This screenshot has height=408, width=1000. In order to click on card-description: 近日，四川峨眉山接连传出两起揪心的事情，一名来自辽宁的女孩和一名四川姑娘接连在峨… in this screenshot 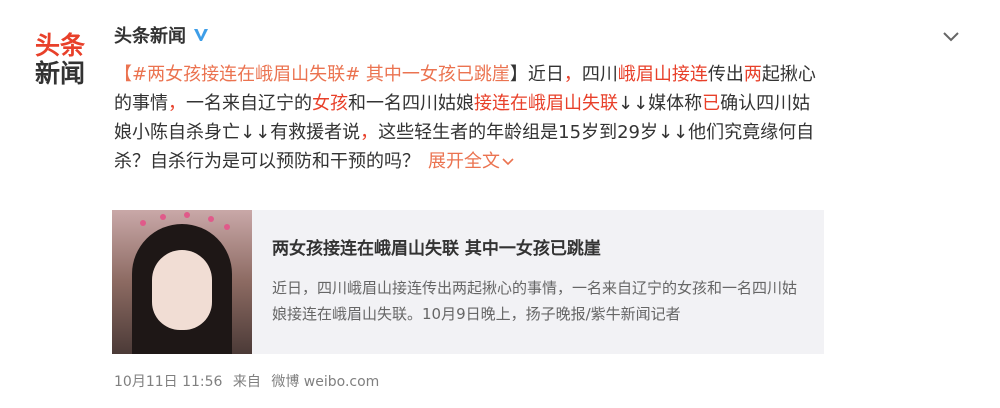, I will do `click(535, 301)`.